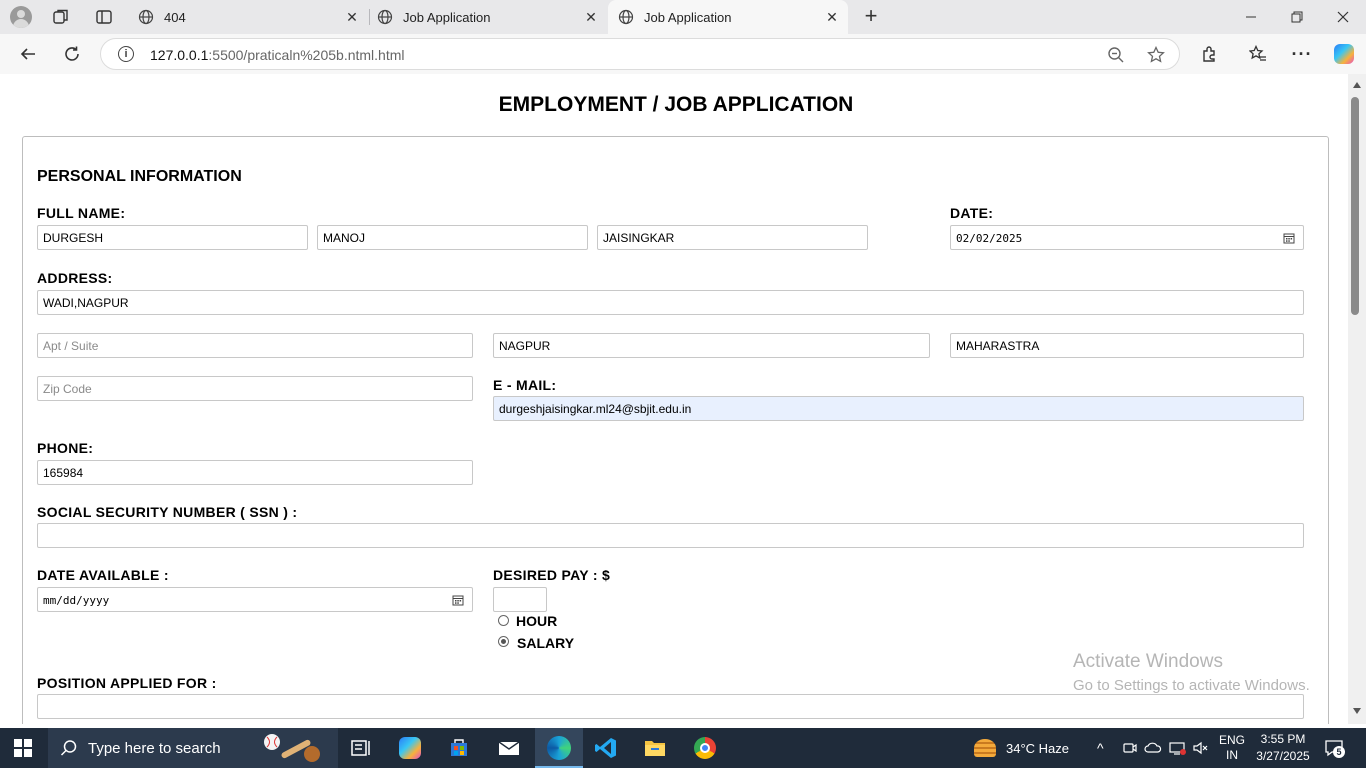 This screenshot has height=768, width=1366. I want to click on date-available-input: mm/dd/yyyy, so click(255, 599).